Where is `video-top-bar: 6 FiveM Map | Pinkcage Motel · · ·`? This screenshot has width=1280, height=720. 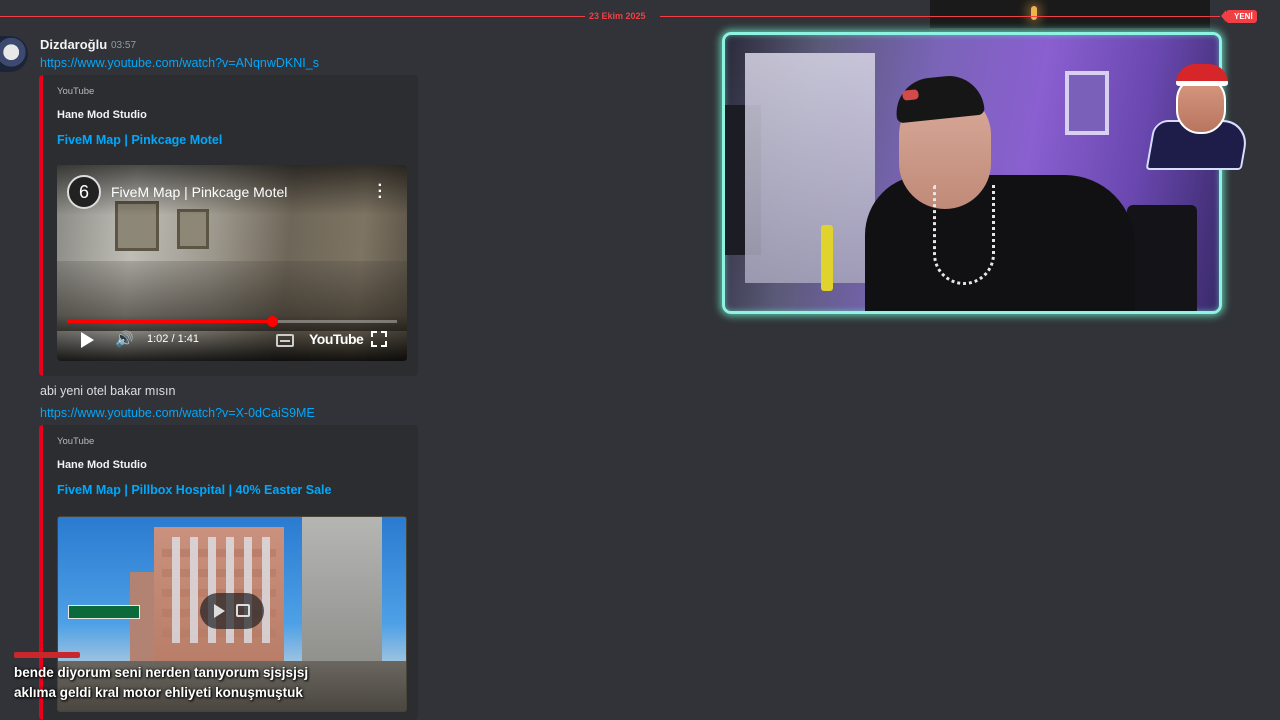 video-top-bar: 6 FiveM Map | Pinkcage Motel · · · is located at coordinates (232, 190).